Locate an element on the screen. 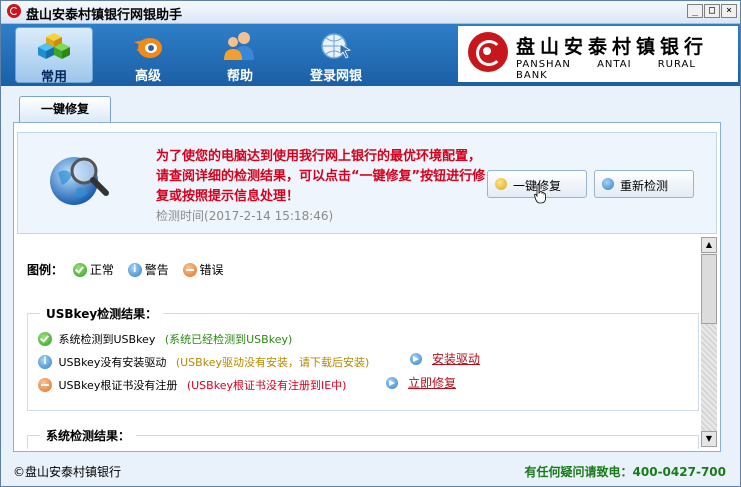  fix-now-action: 立即修复 is located at coordinates (421, 382).